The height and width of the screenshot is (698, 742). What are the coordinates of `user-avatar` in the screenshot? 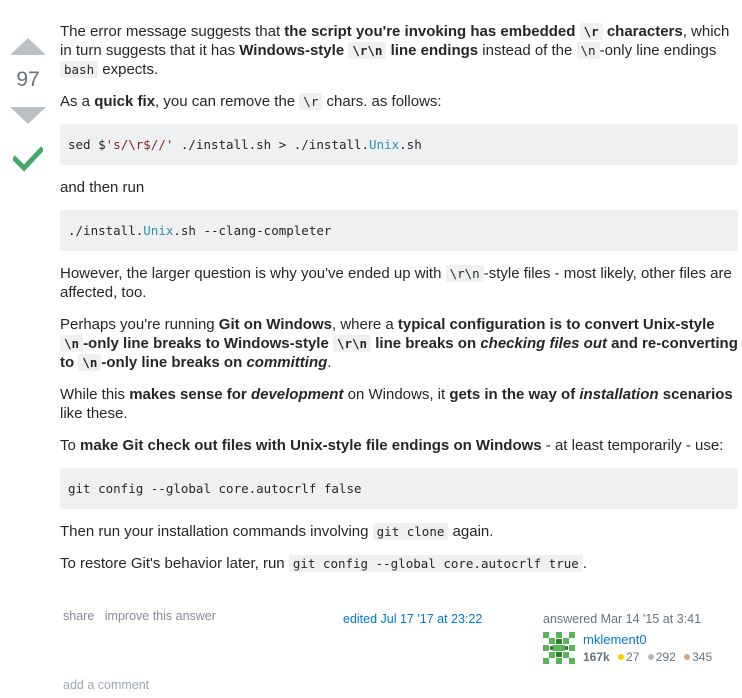 It's located at (559, 648).